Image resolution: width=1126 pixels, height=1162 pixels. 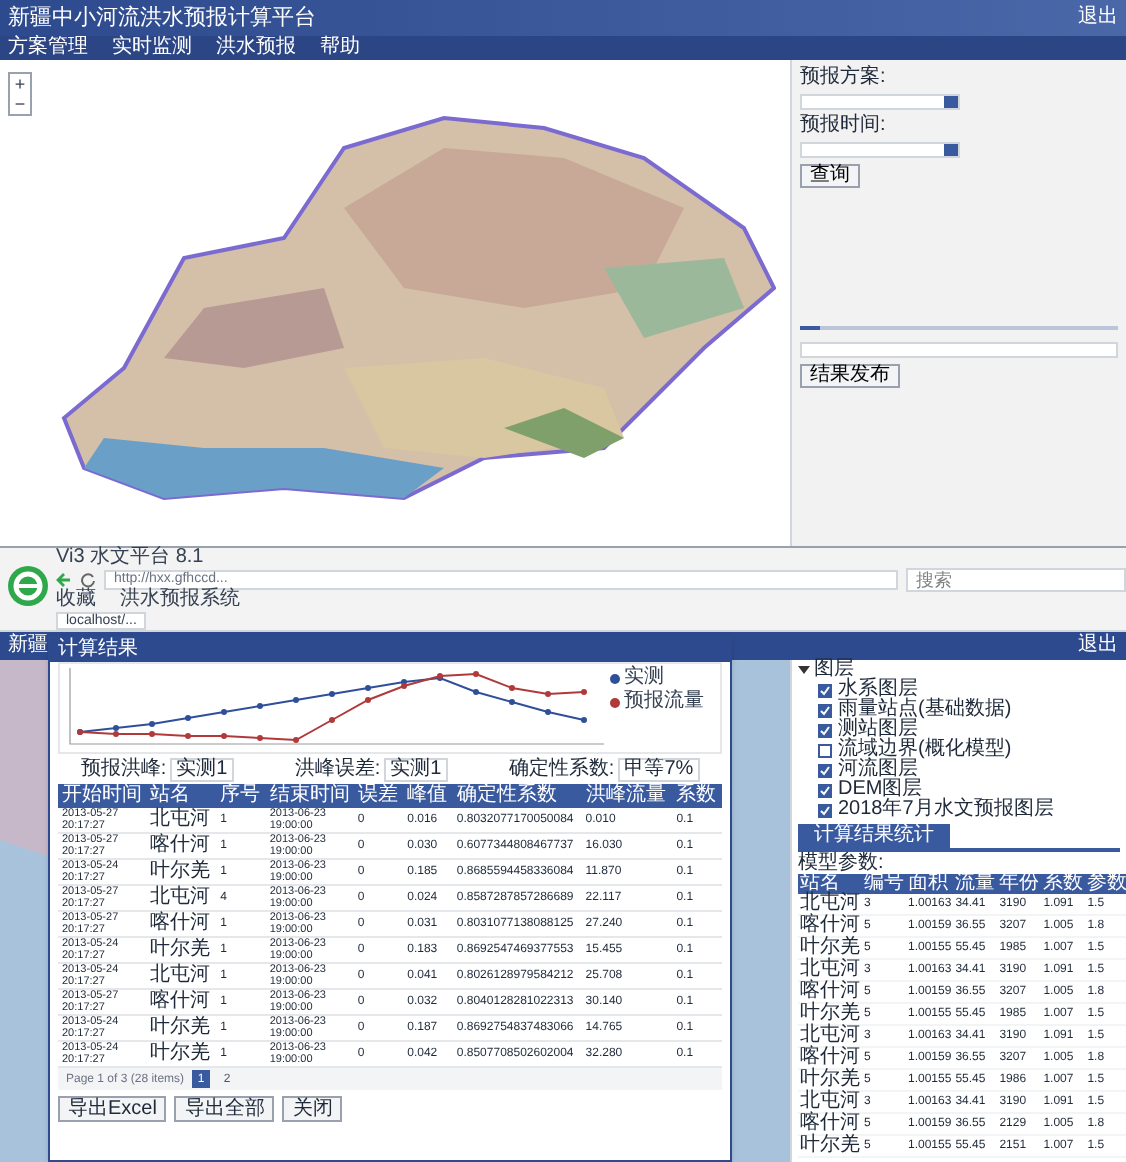 What do you see at coordinates (152, 48) in the screenshot?
I see `nav-item: 实时监测` at bounding box center [152, 48].